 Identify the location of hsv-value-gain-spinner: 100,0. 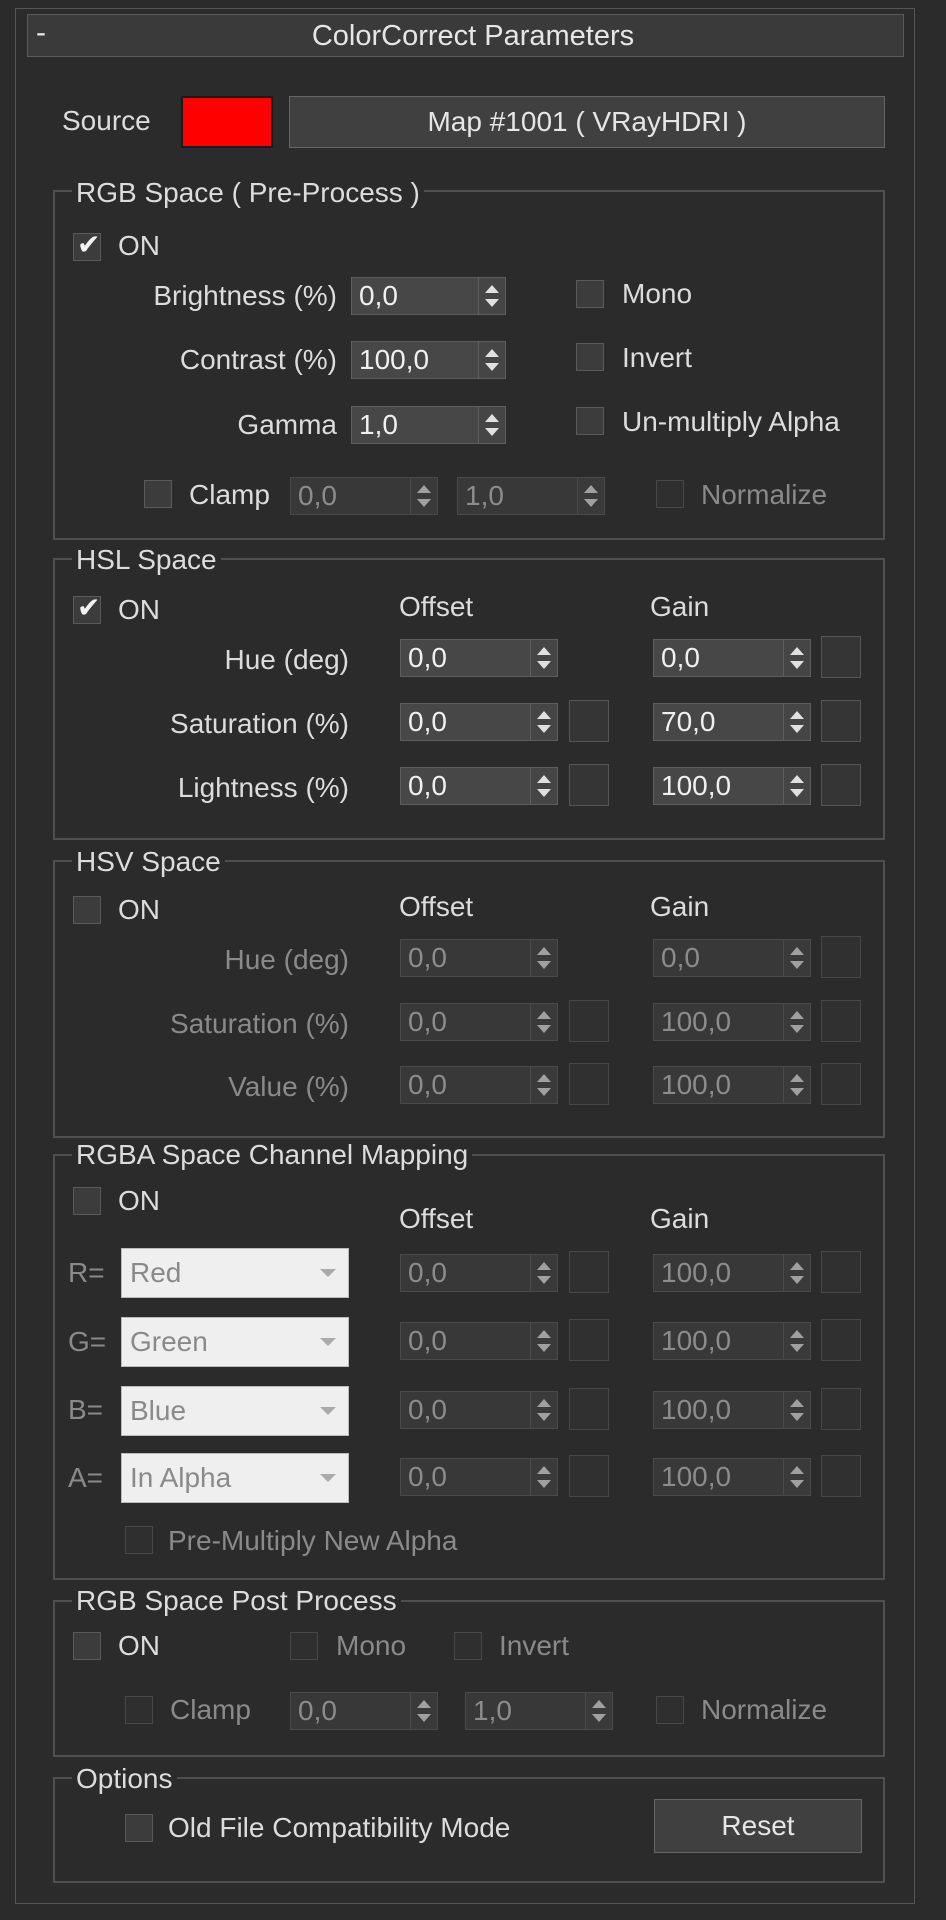
(732, 1085).